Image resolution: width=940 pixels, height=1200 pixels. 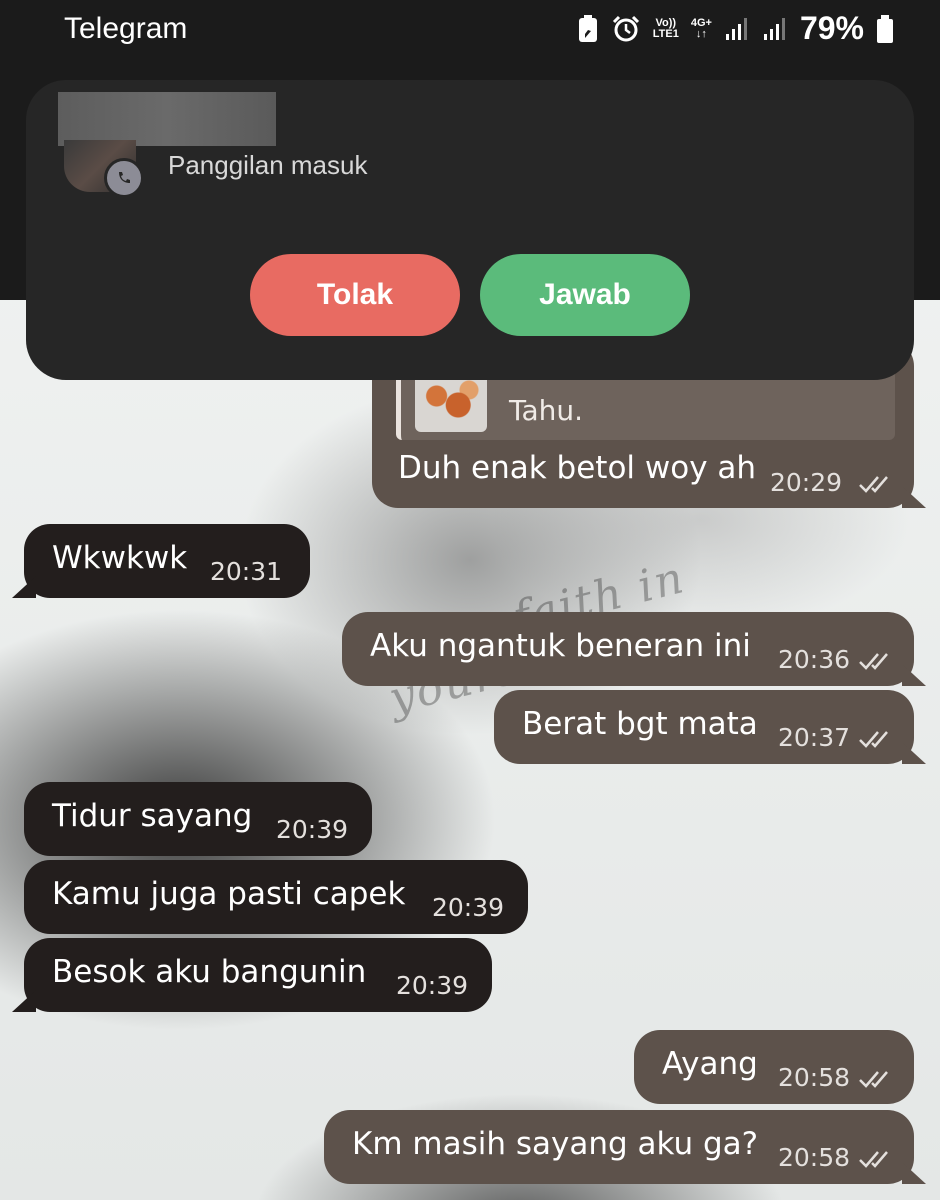 I want to click on message-time: 20:37, so click(x=836, y=737).